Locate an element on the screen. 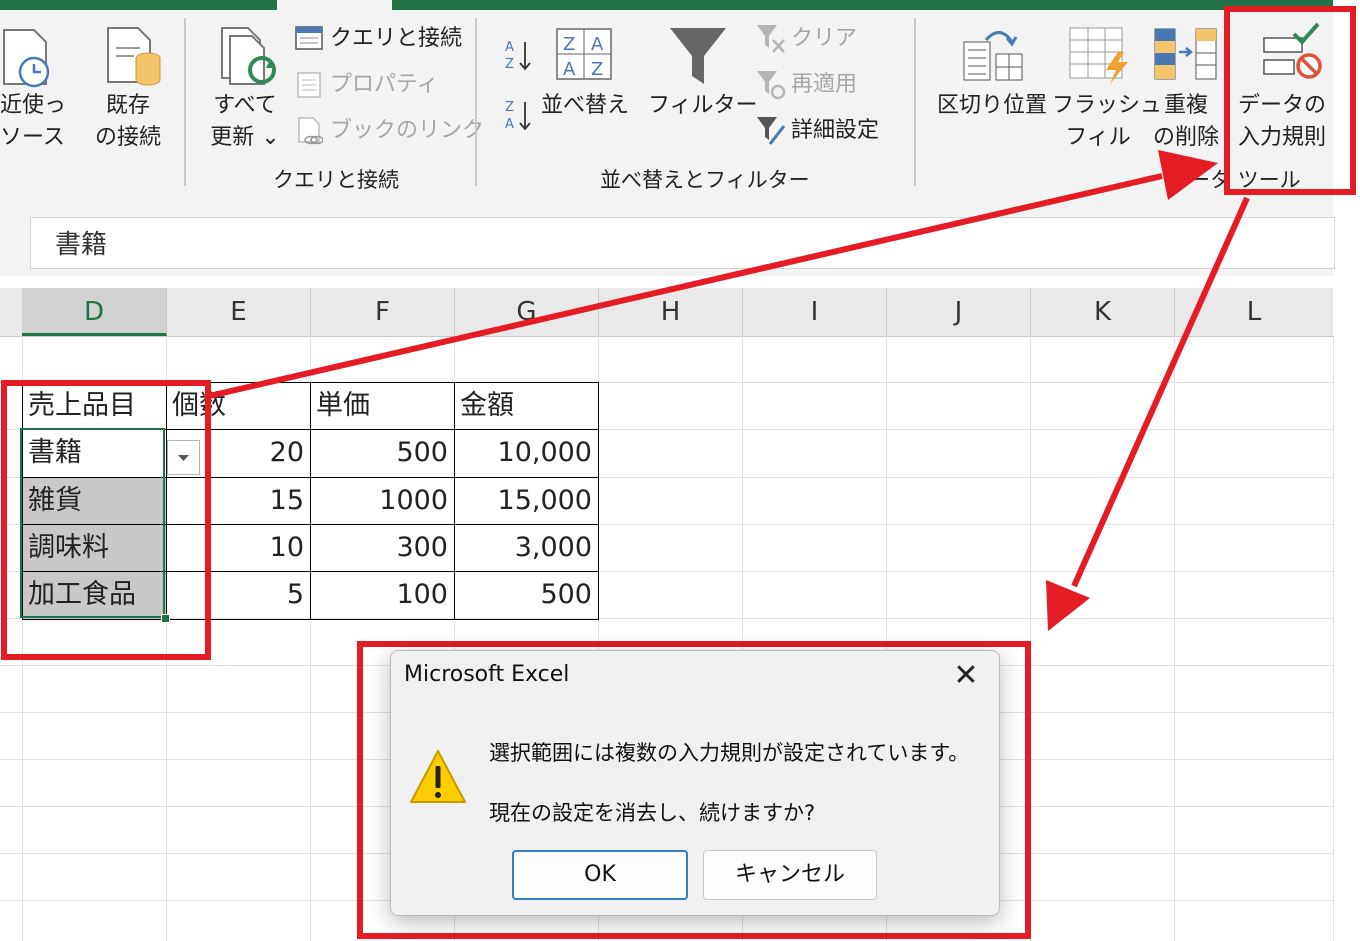  column-header-i: I is located at coordinates (815, 312).